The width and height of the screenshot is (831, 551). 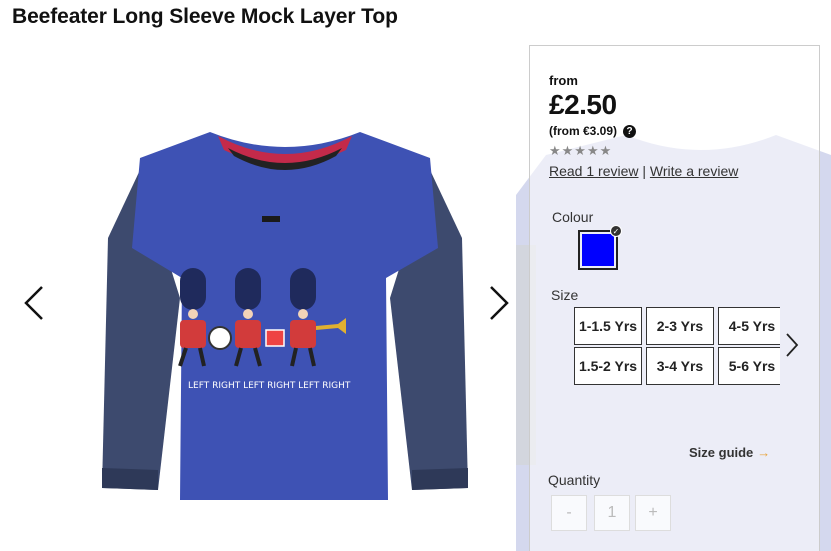 What do you see at coordinates (583, 104) in the screenshot?
I see `price: £2.50` at bounding box center [583, 104].